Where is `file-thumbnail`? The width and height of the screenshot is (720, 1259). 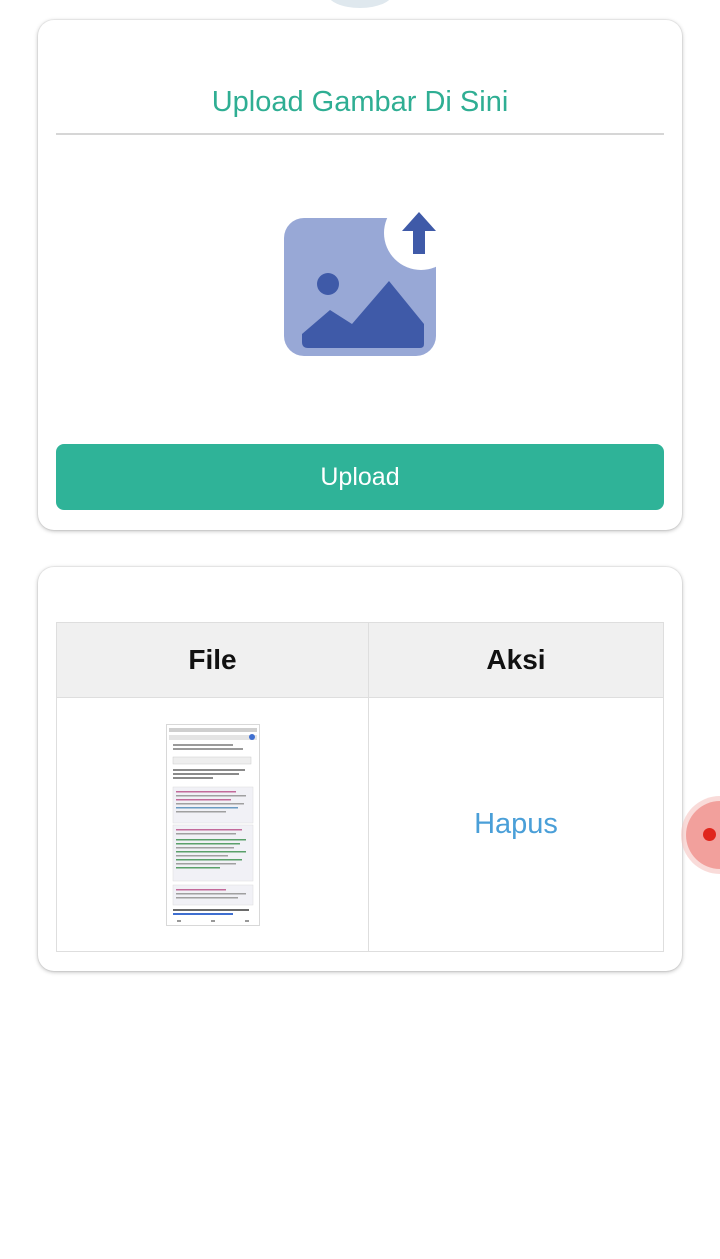
file-thumbnail is located at coordinates (212, 824).